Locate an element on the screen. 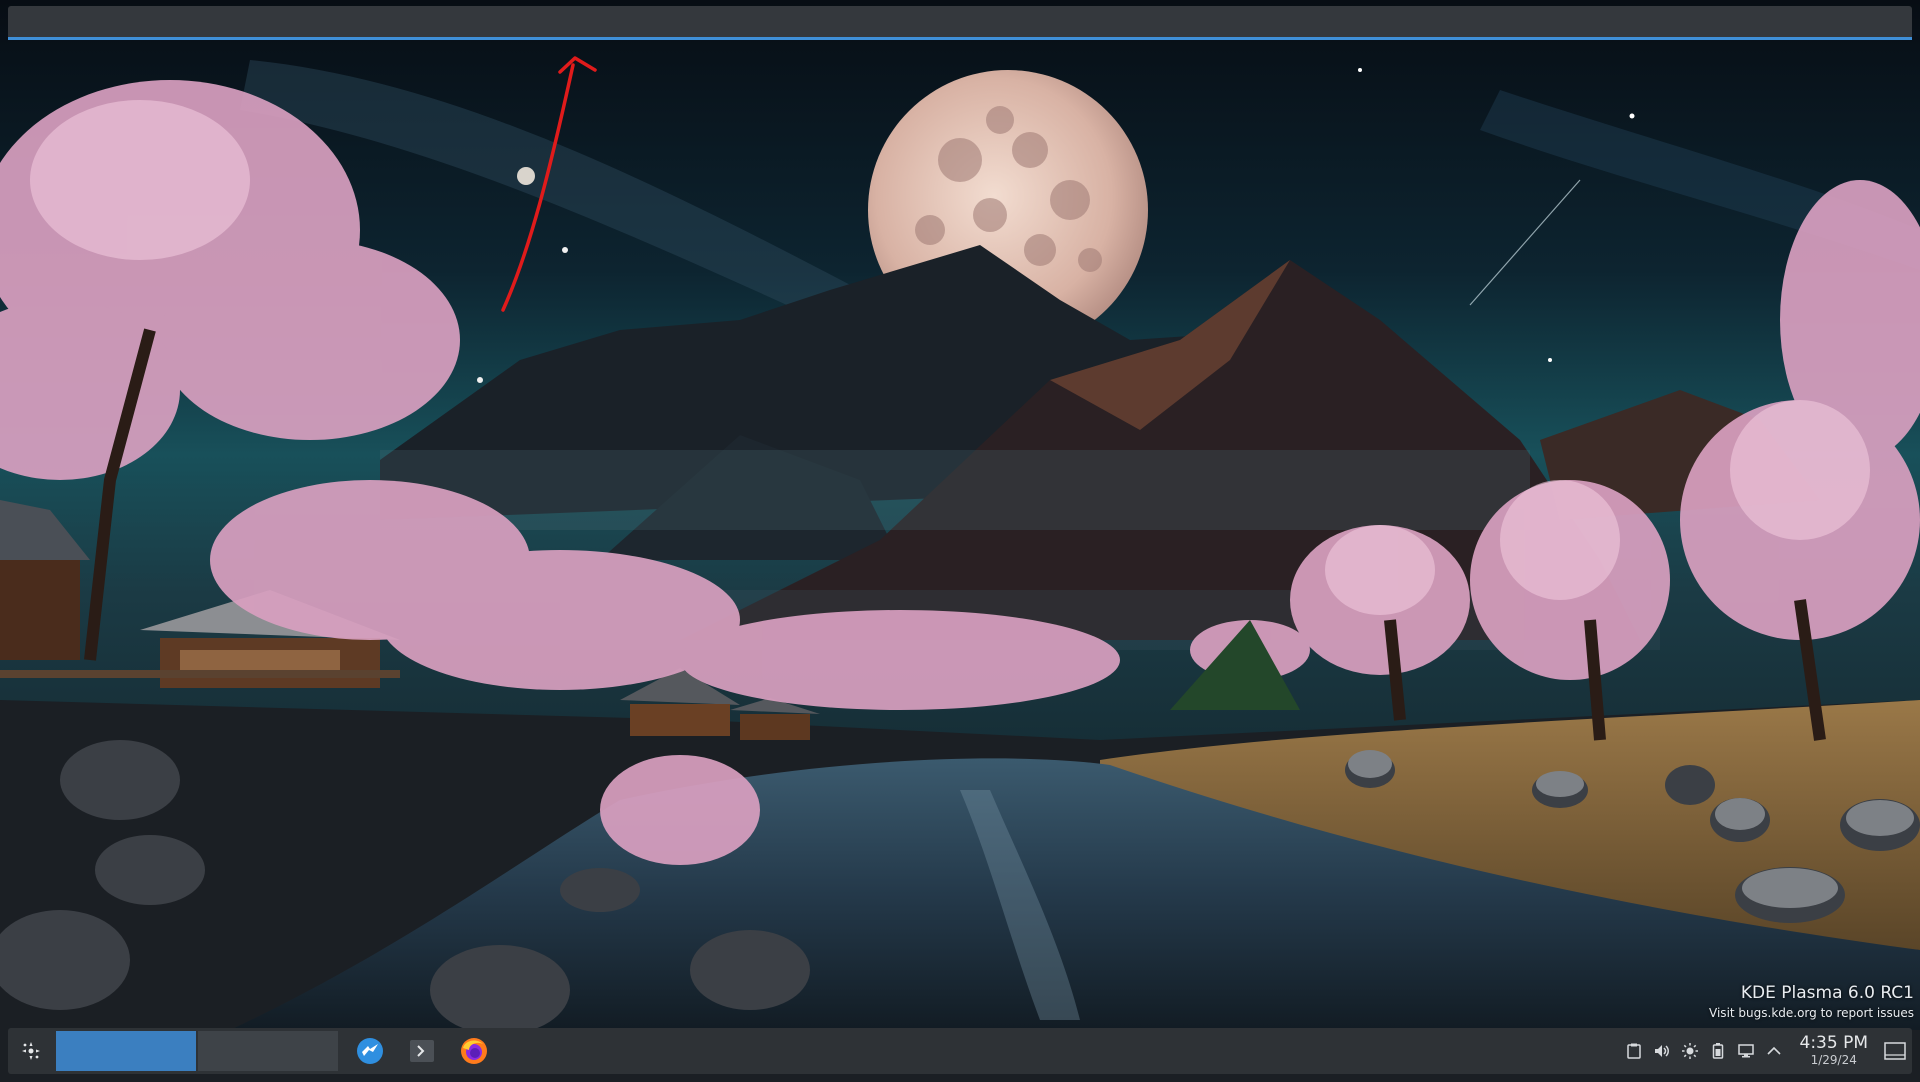 The height and width of the screenshot is (1082, 1920). kde-launcher-icon is located at coordinates (31, 1051).